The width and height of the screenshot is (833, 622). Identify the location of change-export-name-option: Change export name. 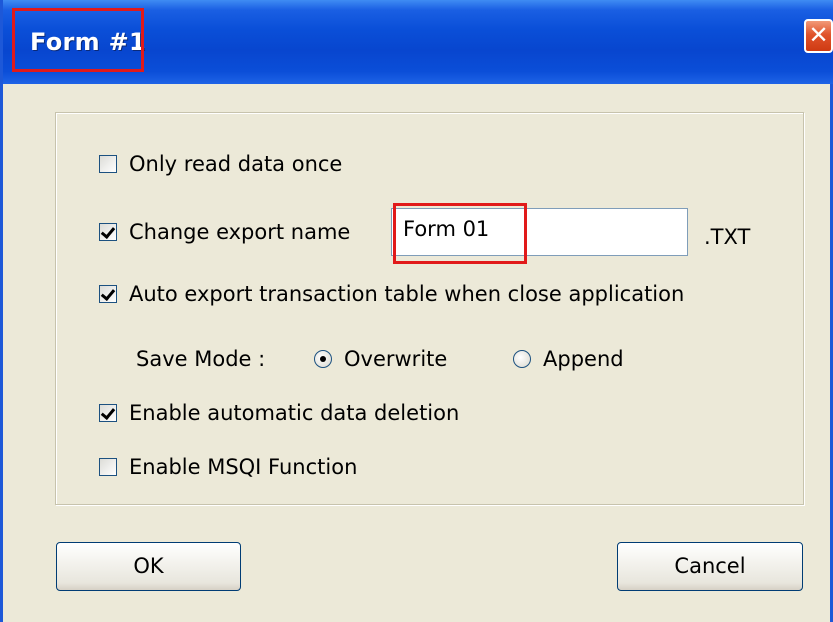
(224, 232).